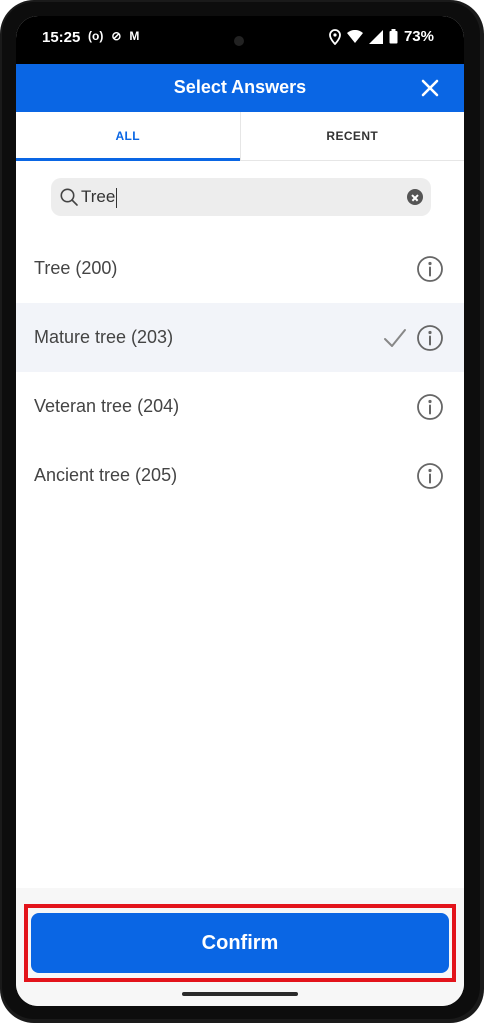 This screenshot has height=1023, width=484. Describe the element at coordinates (240, 943) in the screenshot. I see `confirm-button: Confirm` at that location.